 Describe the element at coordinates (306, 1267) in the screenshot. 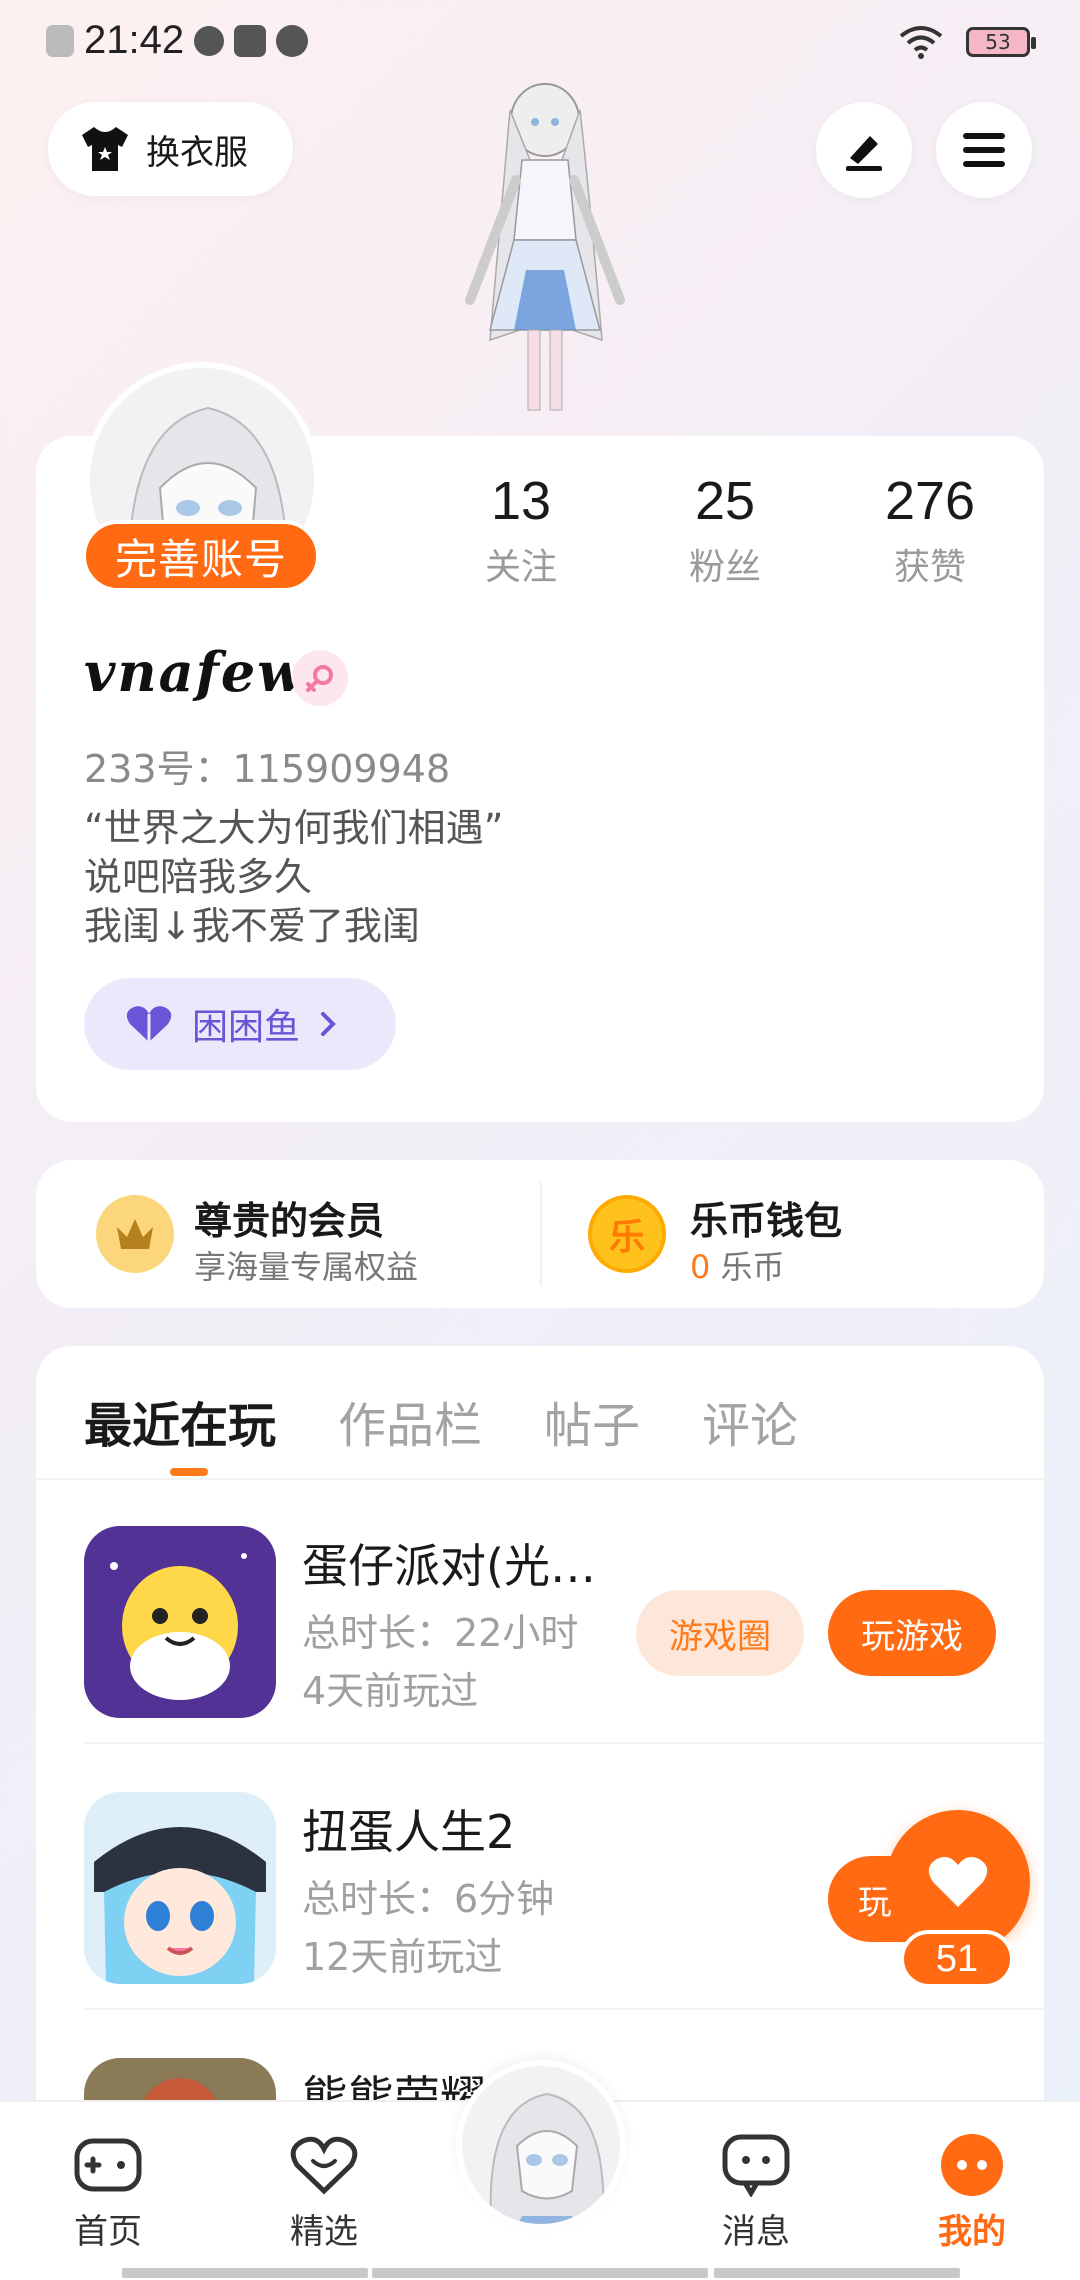

I see `vip-subtitle: 享海量专属权益` at that location.